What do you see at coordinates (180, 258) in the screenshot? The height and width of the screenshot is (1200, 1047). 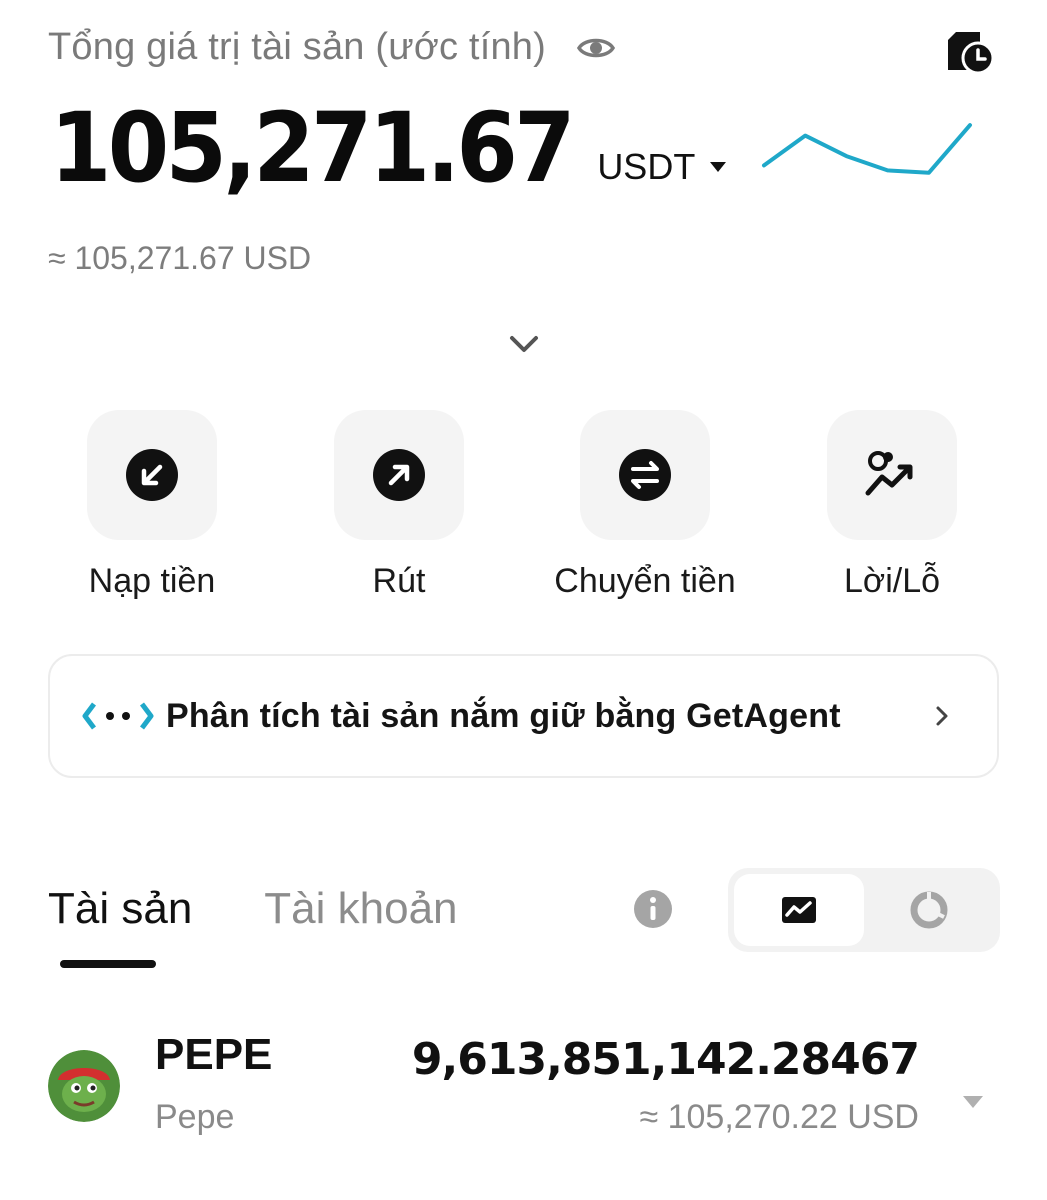 I see `approx-usd-value: ≈ 105,271.67 USD` at bounding box center [180, 258].